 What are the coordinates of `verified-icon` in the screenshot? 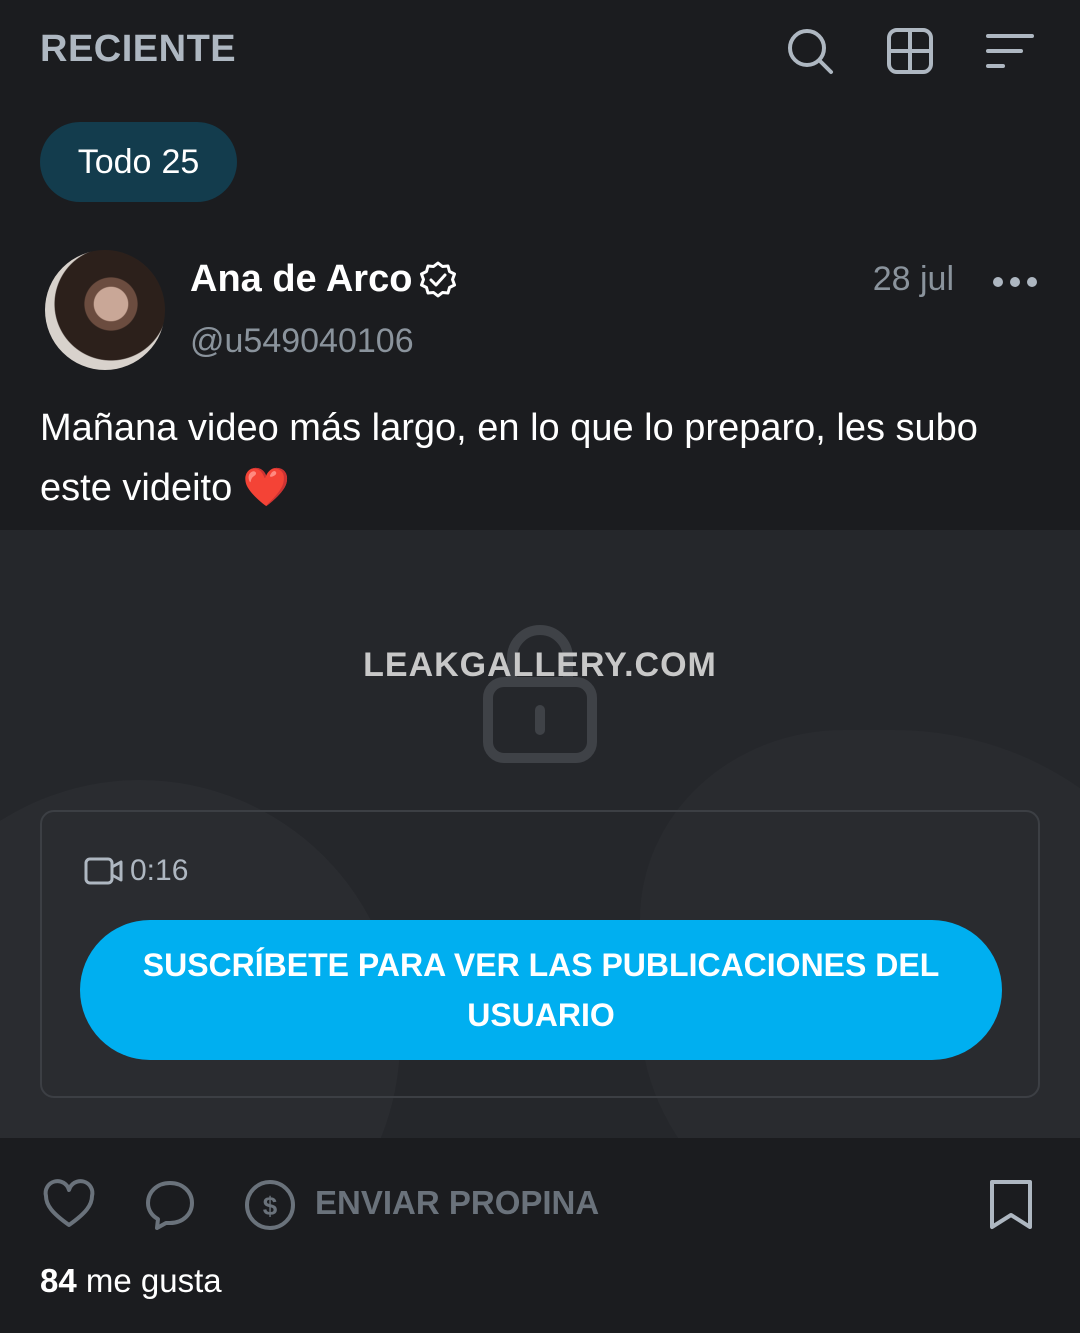 It's located at (438, 279).